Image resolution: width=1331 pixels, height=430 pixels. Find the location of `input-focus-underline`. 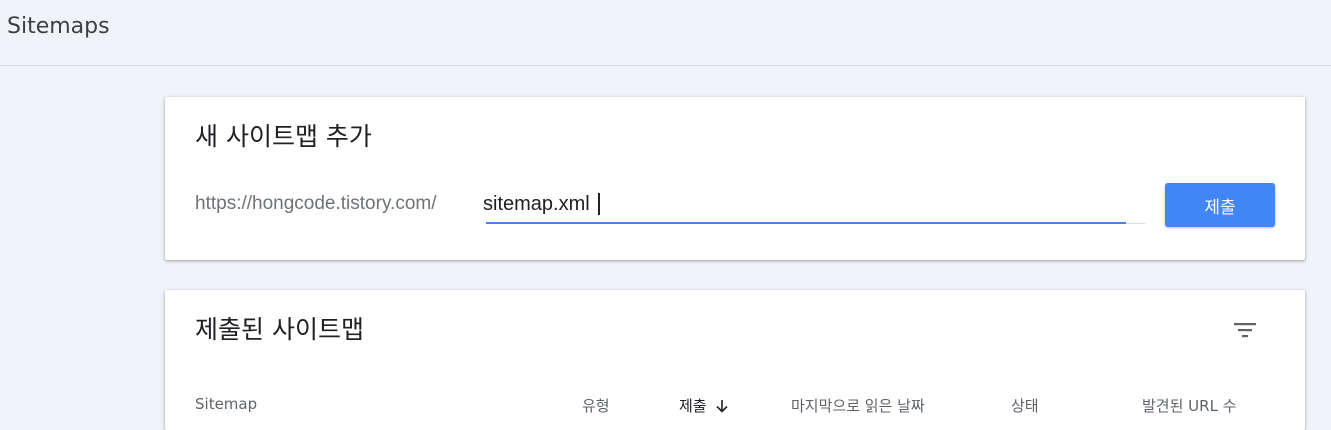

input-focus-underline is located at coordinates (806, 223).